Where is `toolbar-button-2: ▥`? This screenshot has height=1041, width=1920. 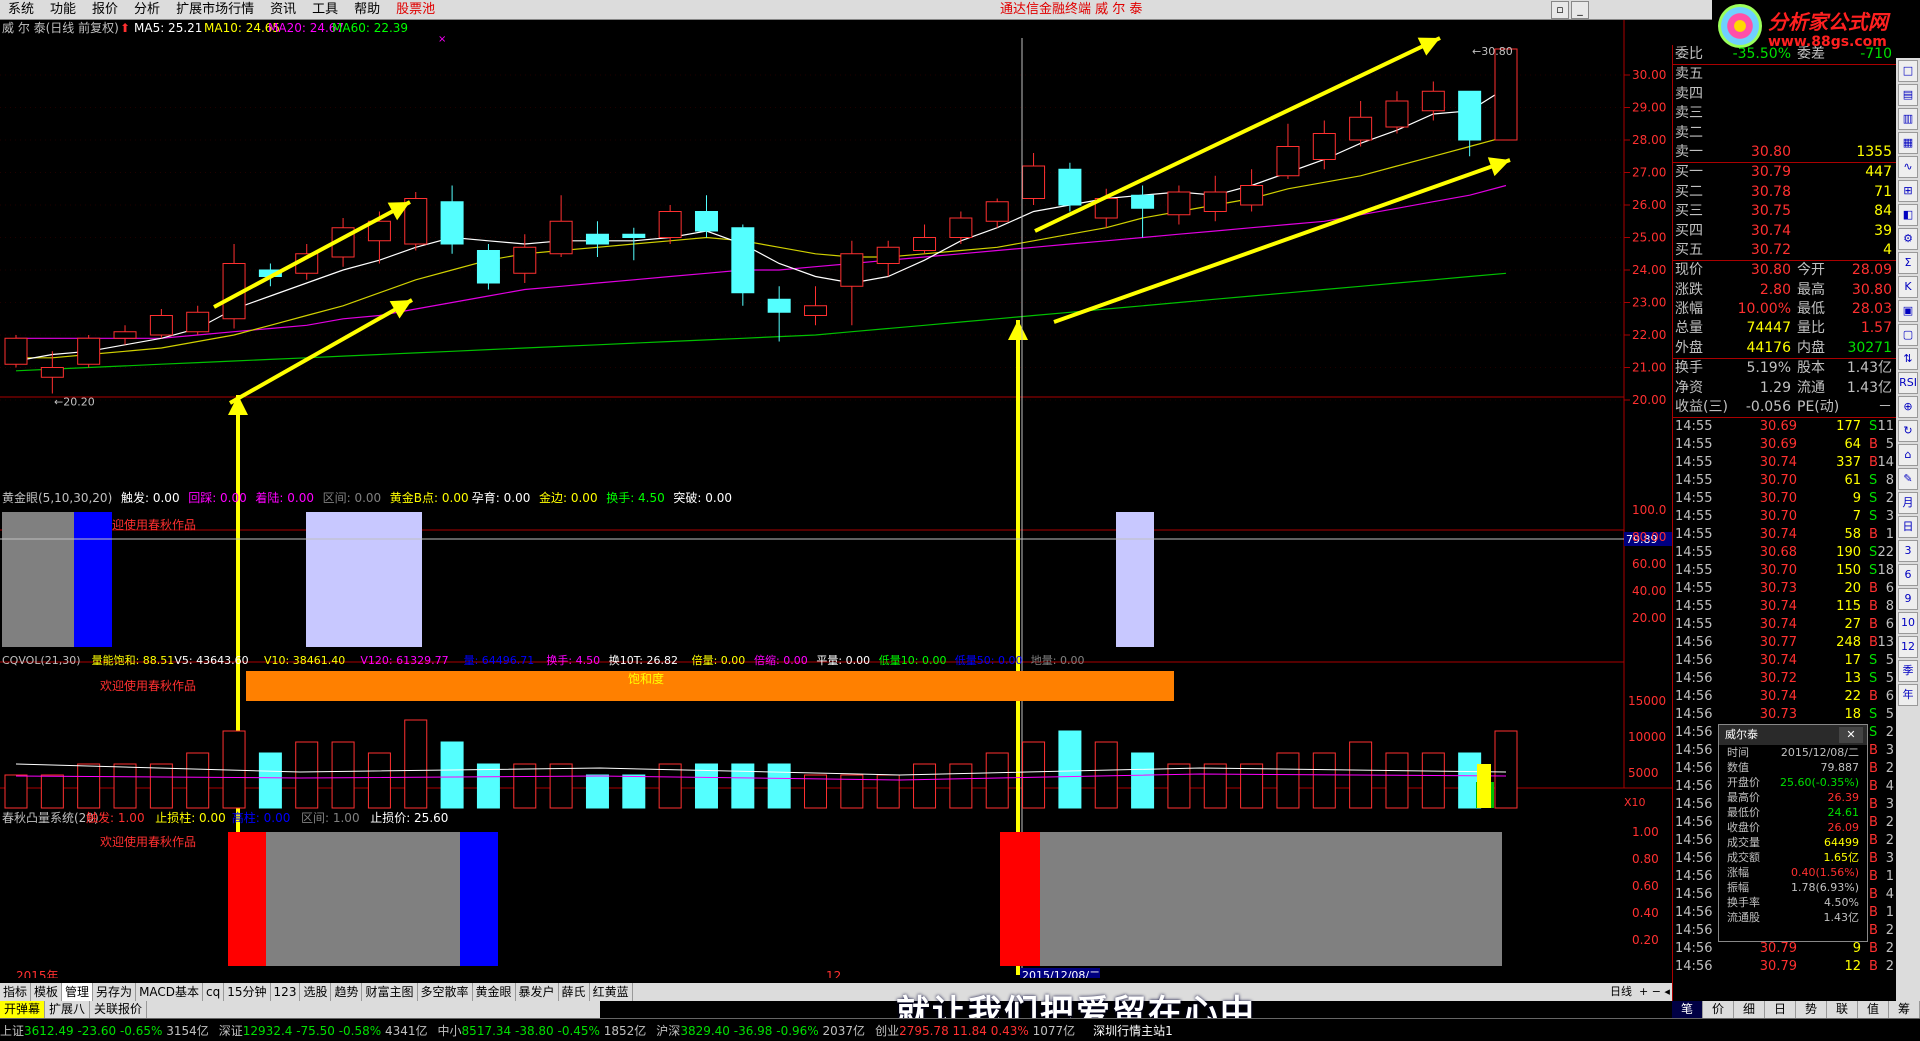 toolbar-button-2: ▥ is located at coordinates (1908, 119).